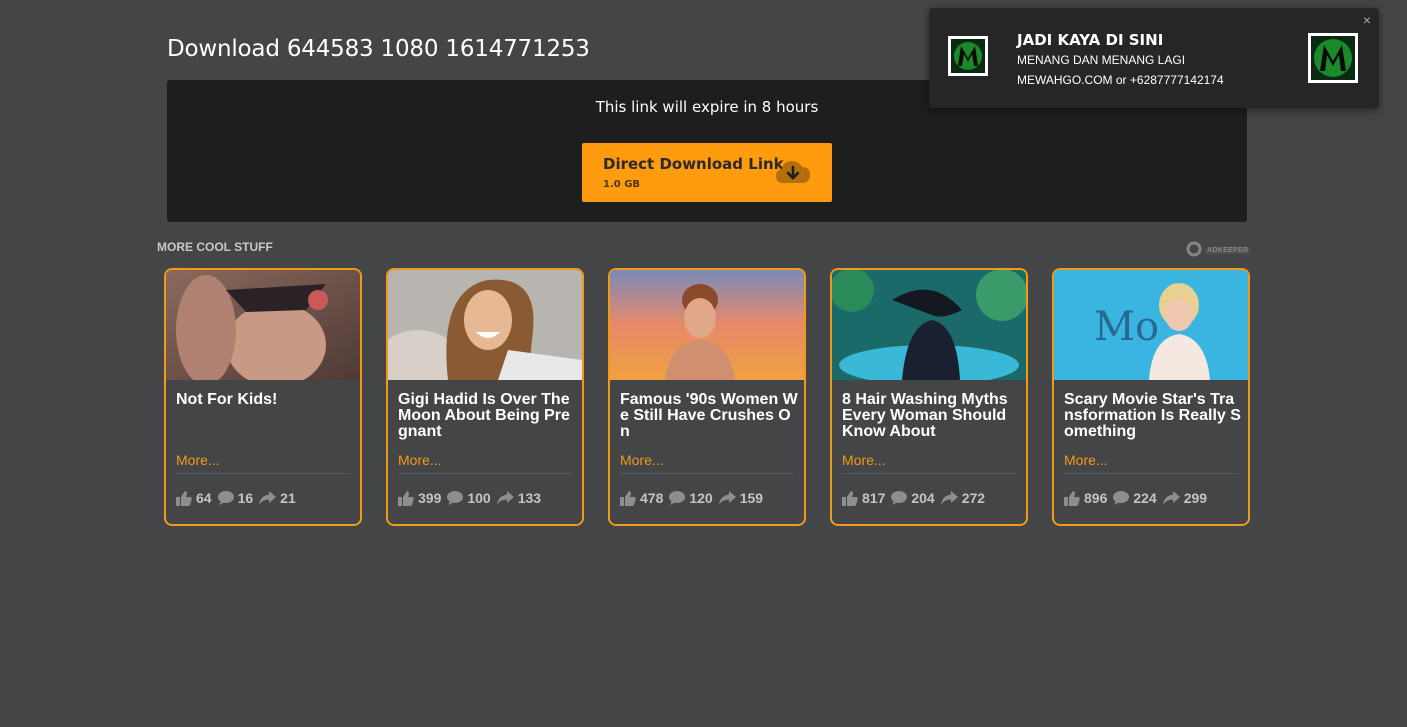 The image size is (1407, 727). What do you see at coordinates (693, 164) in the screenshot?
I see `download-button-label: Direct Download Link` at bounding box center [693, 164].